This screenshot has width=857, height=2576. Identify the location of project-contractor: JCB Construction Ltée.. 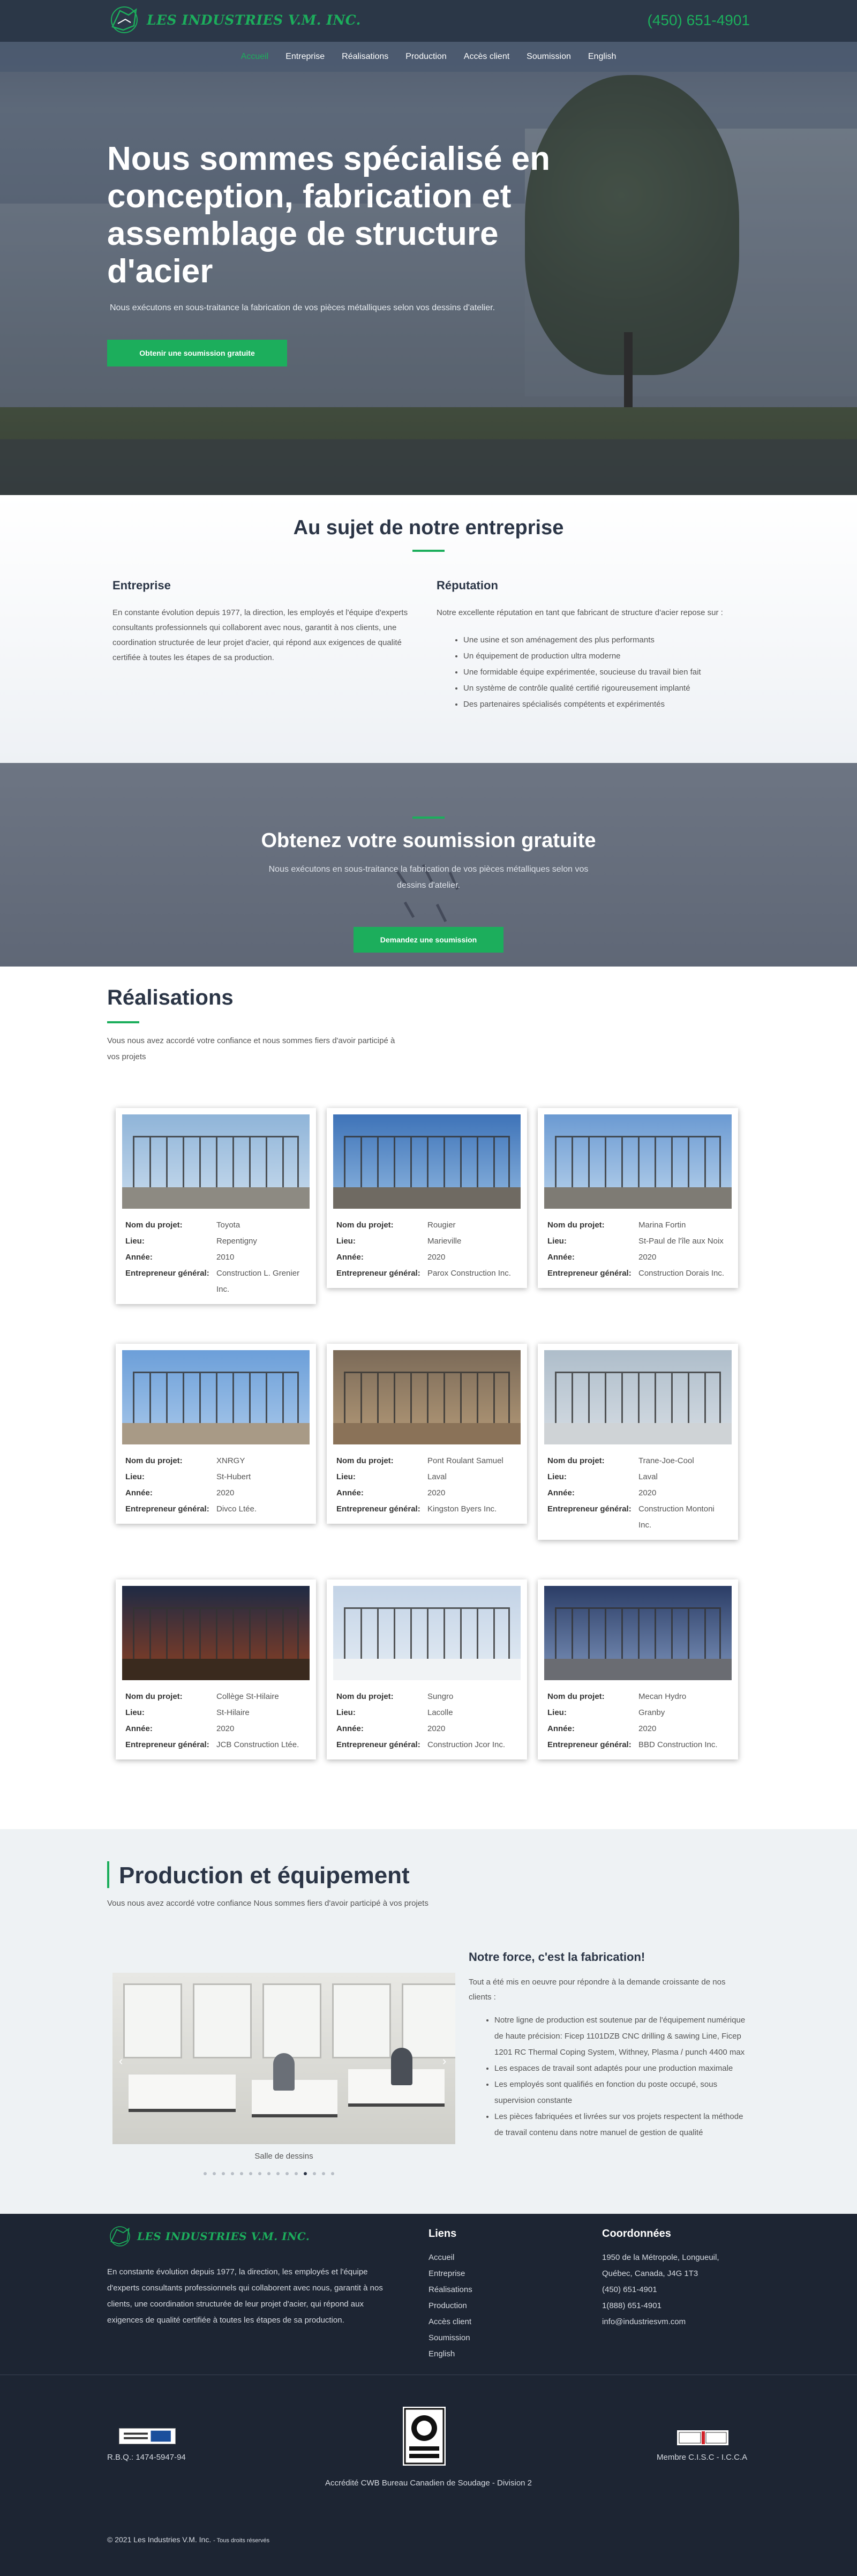
(257, 1744).